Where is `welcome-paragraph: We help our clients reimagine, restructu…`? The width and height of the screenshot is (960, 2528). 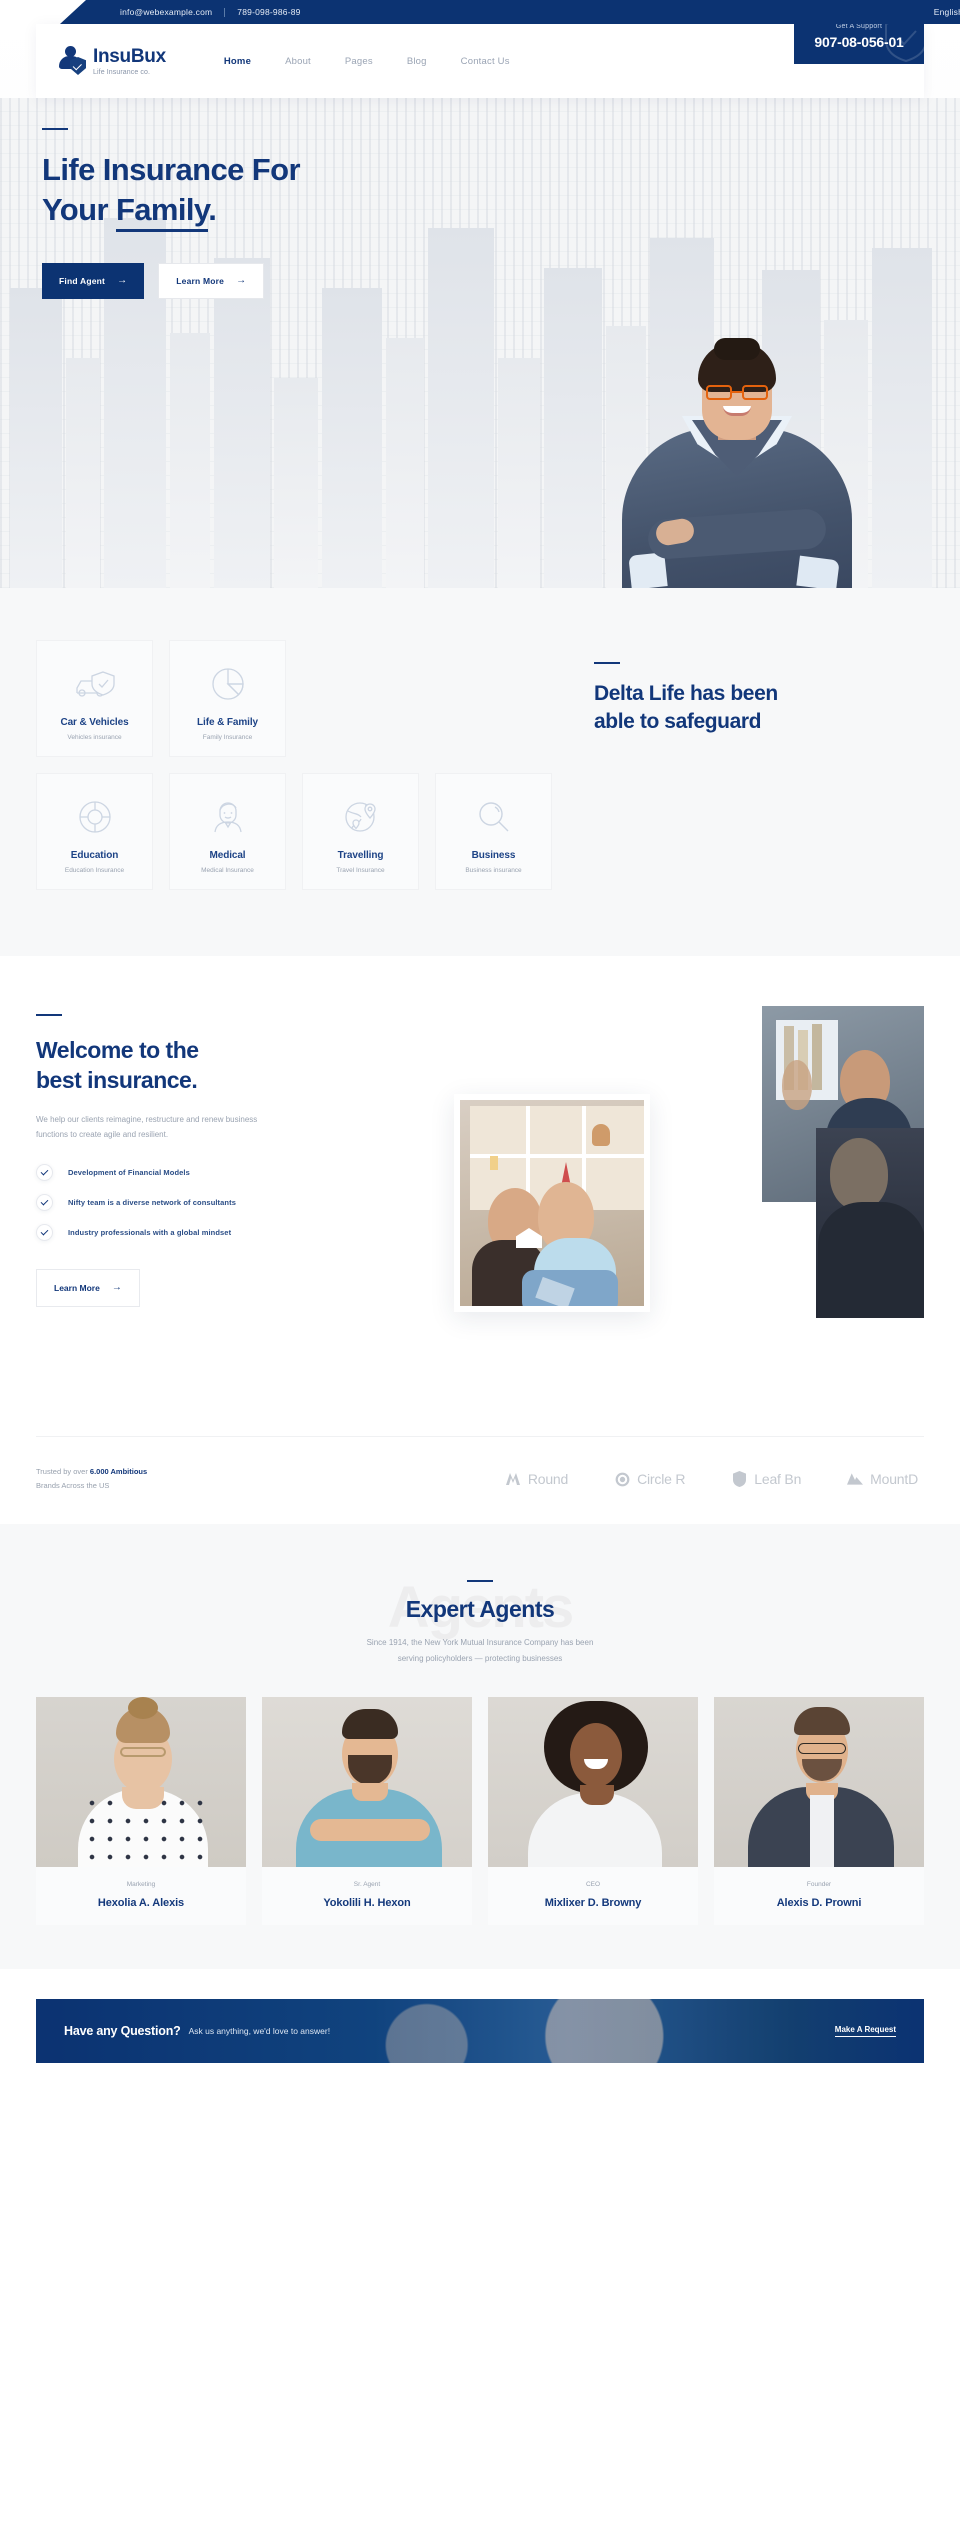 welcome-paragraph: We help our clients reimagine, restructu… is located at coordinates (147, 1126).